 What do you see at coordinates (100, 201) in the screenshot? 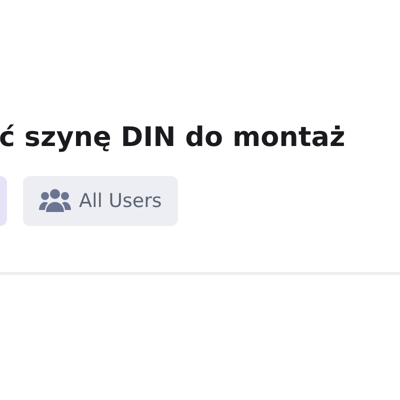
I see `audience-tag: All Users` at bounding box center [100, 201].